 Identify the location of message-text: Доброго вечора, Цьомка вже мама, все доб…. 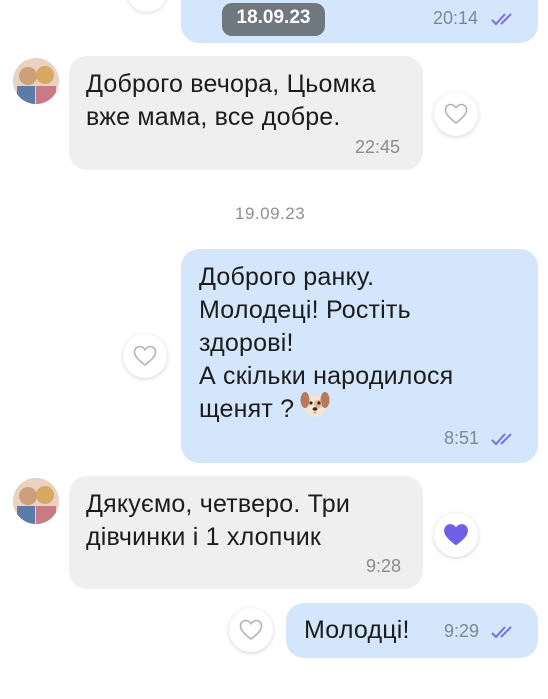
(231, 100).